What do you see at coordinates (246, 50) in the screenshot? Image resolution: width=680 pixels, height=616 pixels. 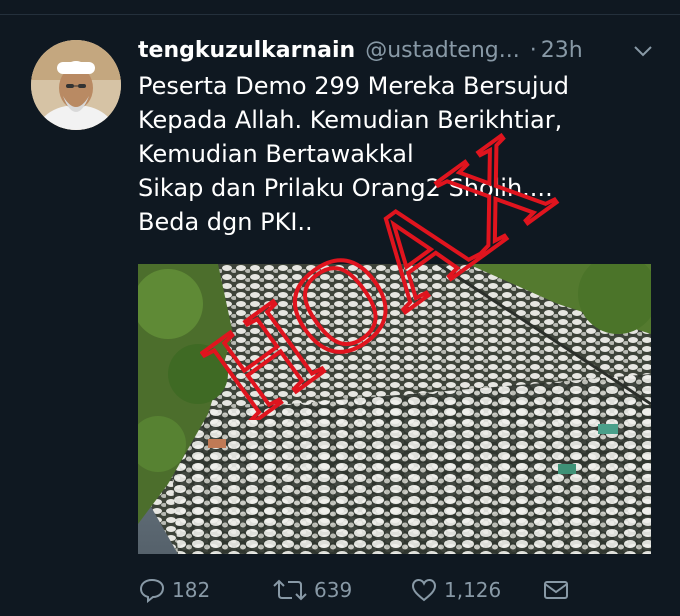 I see `display-name: tengkuzulkarnain` at bounding box center [246, 50].